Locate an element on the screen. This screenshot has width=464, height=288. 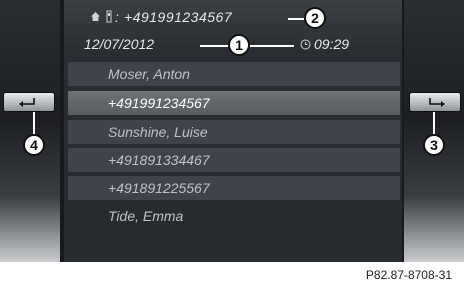
list-item: +491891225567 is located at coordinates (234, 188).